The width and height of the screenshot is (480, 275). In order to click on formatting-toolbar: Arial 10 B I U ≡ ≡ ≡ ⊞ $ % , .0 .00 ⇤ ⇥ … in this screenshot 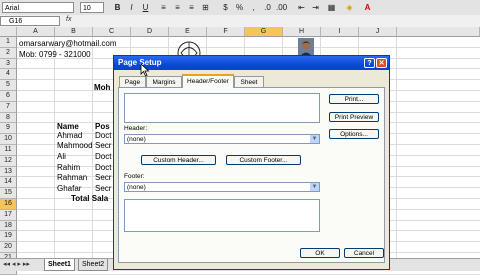, I will do `click(240, 8)`.